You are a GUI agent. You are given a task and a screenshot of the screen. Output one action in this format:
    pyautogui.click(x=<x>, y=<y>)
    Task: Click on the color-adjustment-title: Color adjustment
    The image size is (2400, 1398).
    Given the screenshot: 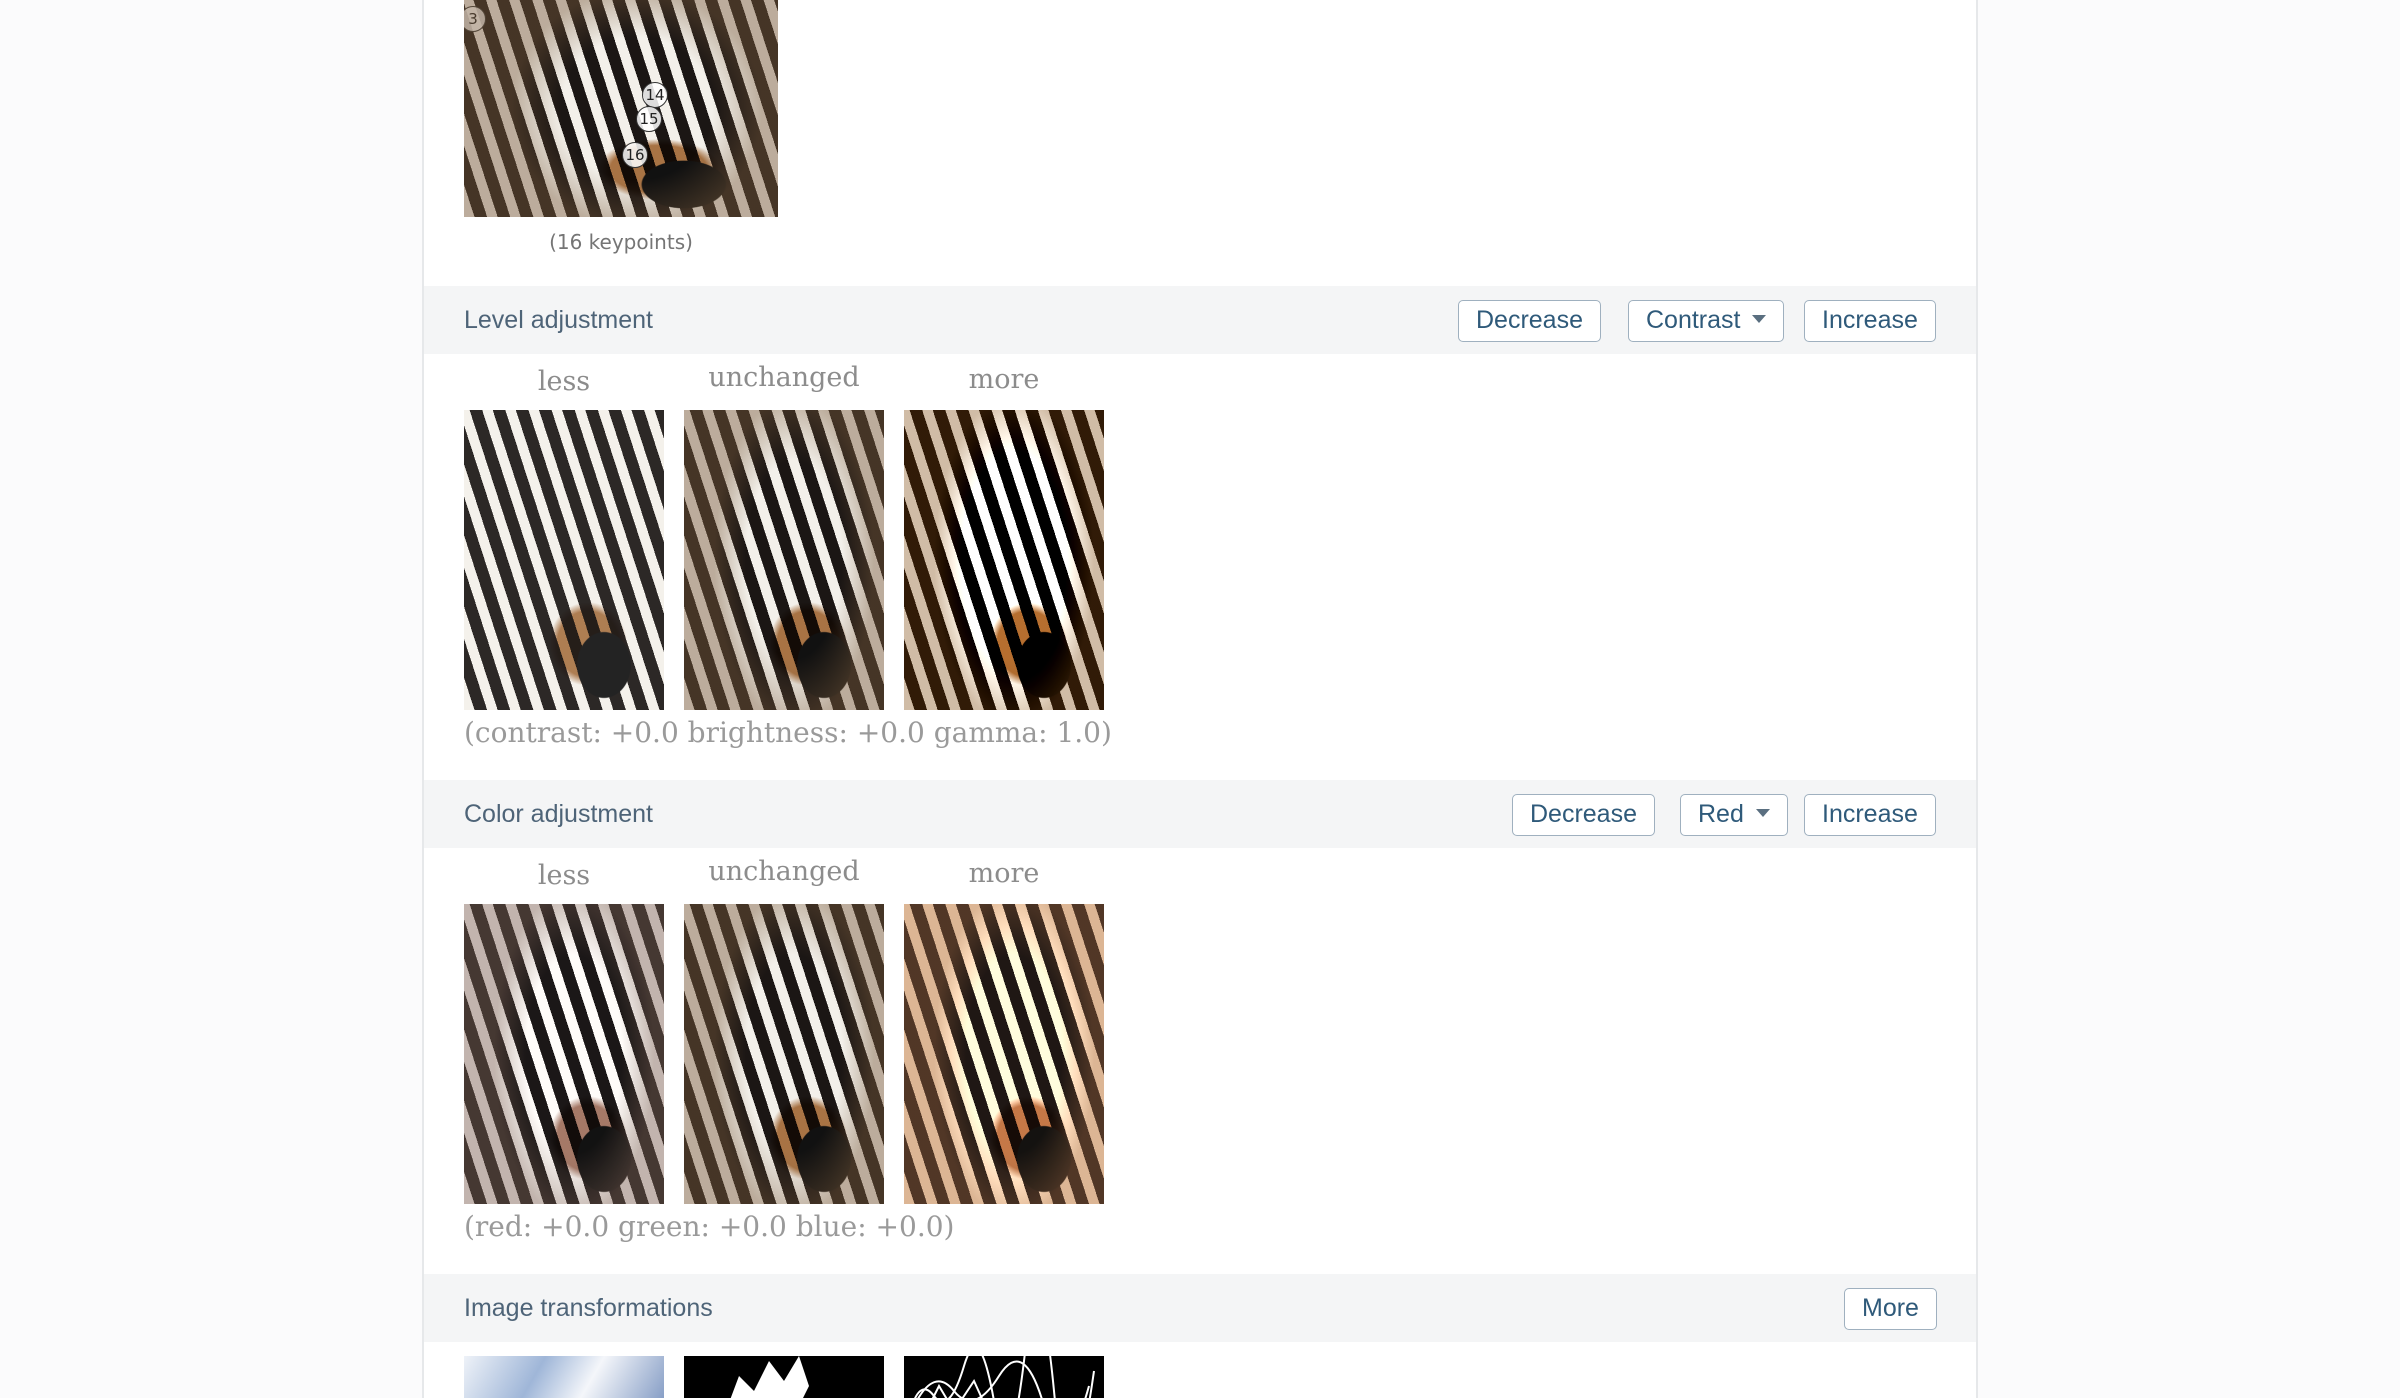 What is the action you would take?
    pyautogui.click(x=558, y=814)
    